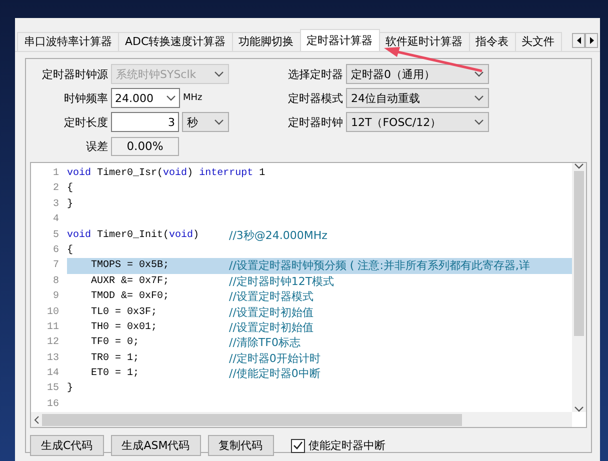  Describe the element at coordinates (417, 122) in the screenshot. I see `dropdown: 12T（FOSC/12）` at that location.